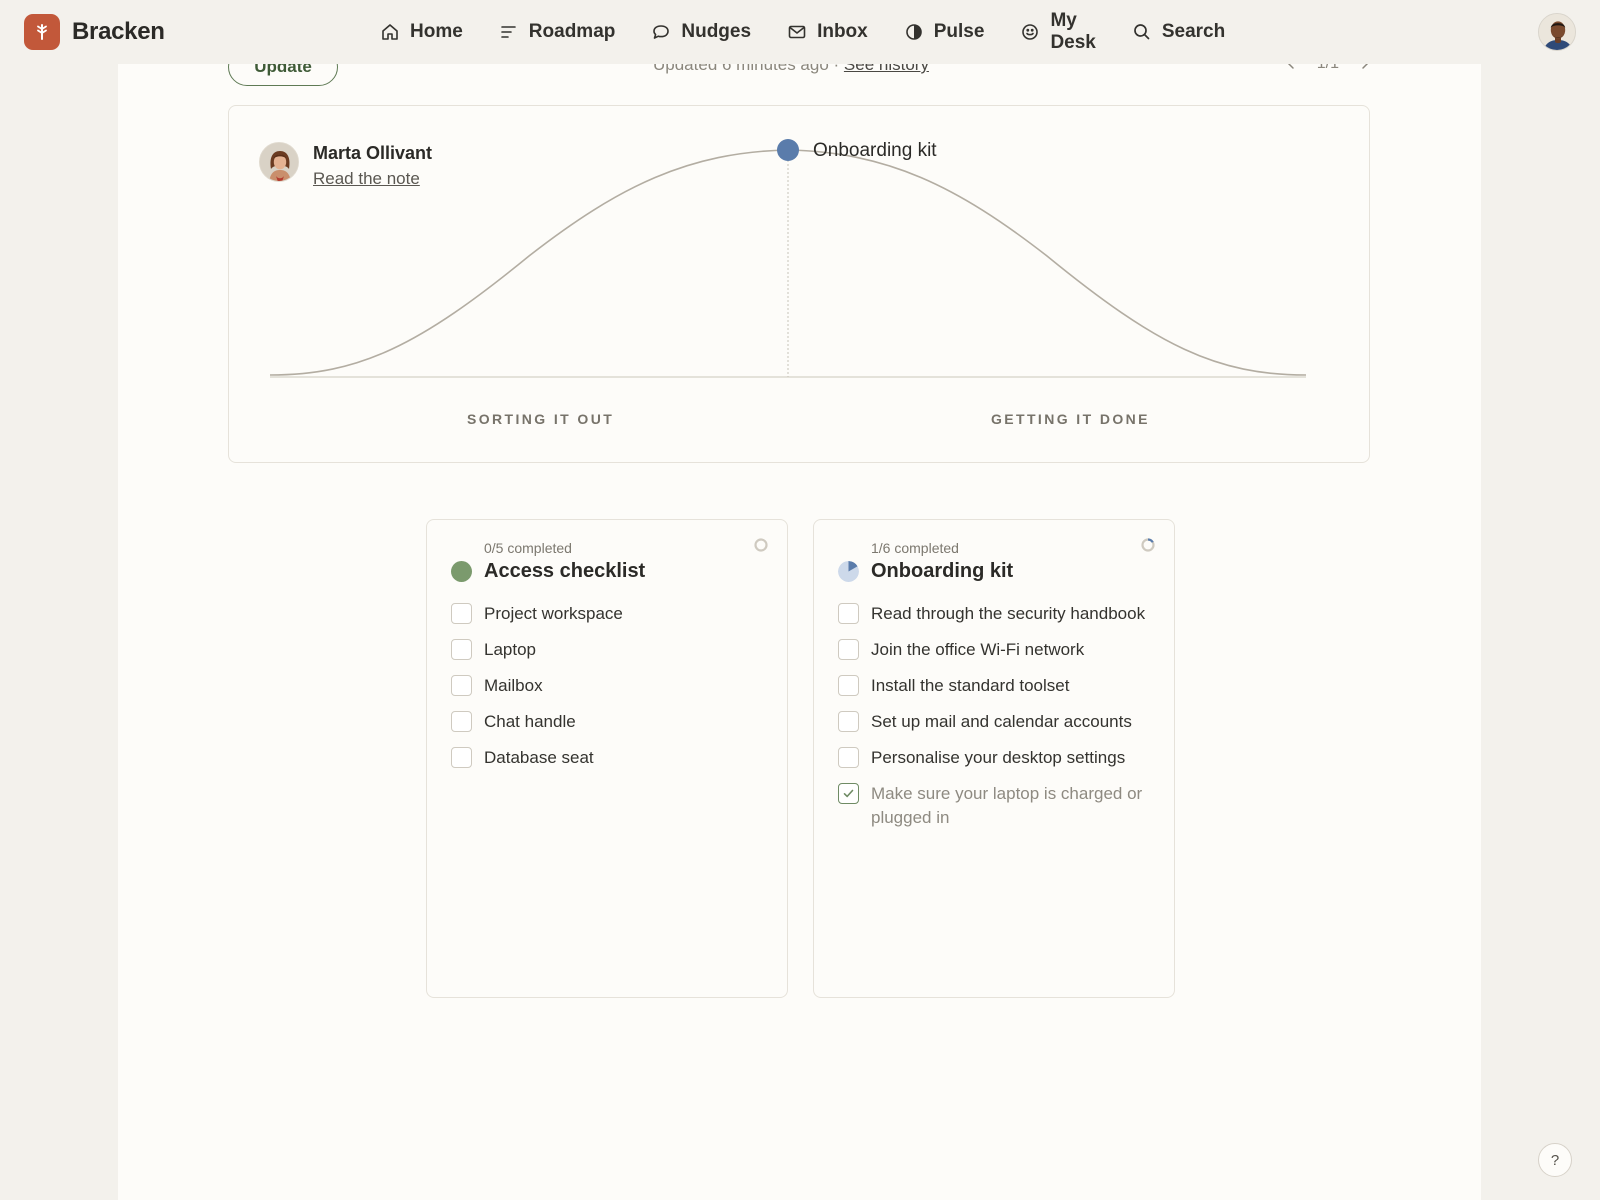 This screenshot has width=1600, height=1200. Describe the element at coordinates (513, 685) in the screenshot. I see `todo-text: Mailbox` at that location.